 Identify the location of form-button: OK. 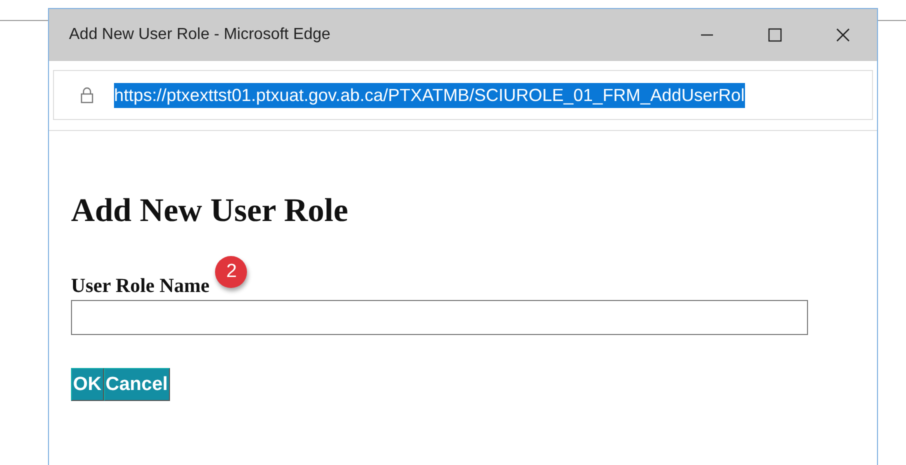
(87, 384).